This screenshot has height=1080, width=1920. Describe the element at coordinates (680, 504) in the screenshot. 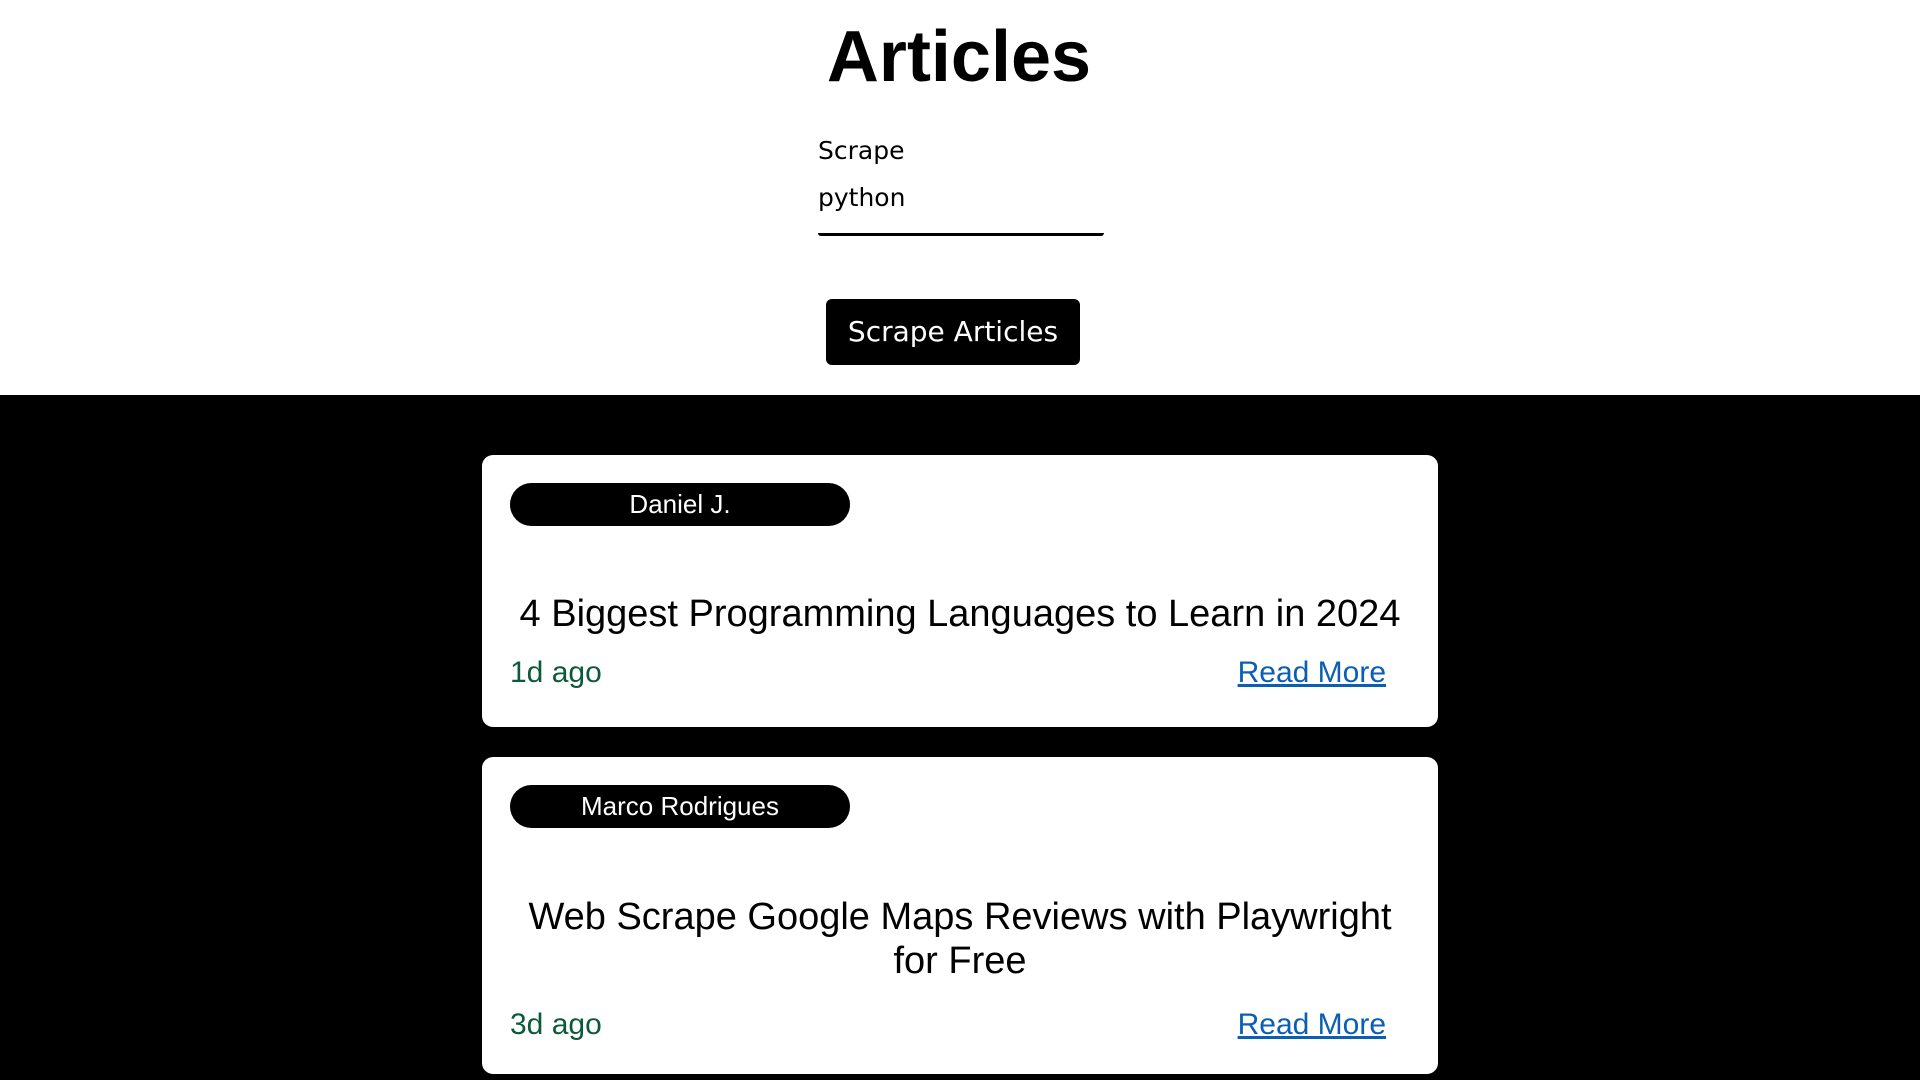

I see `author-badge: Daniel J.` at that location.